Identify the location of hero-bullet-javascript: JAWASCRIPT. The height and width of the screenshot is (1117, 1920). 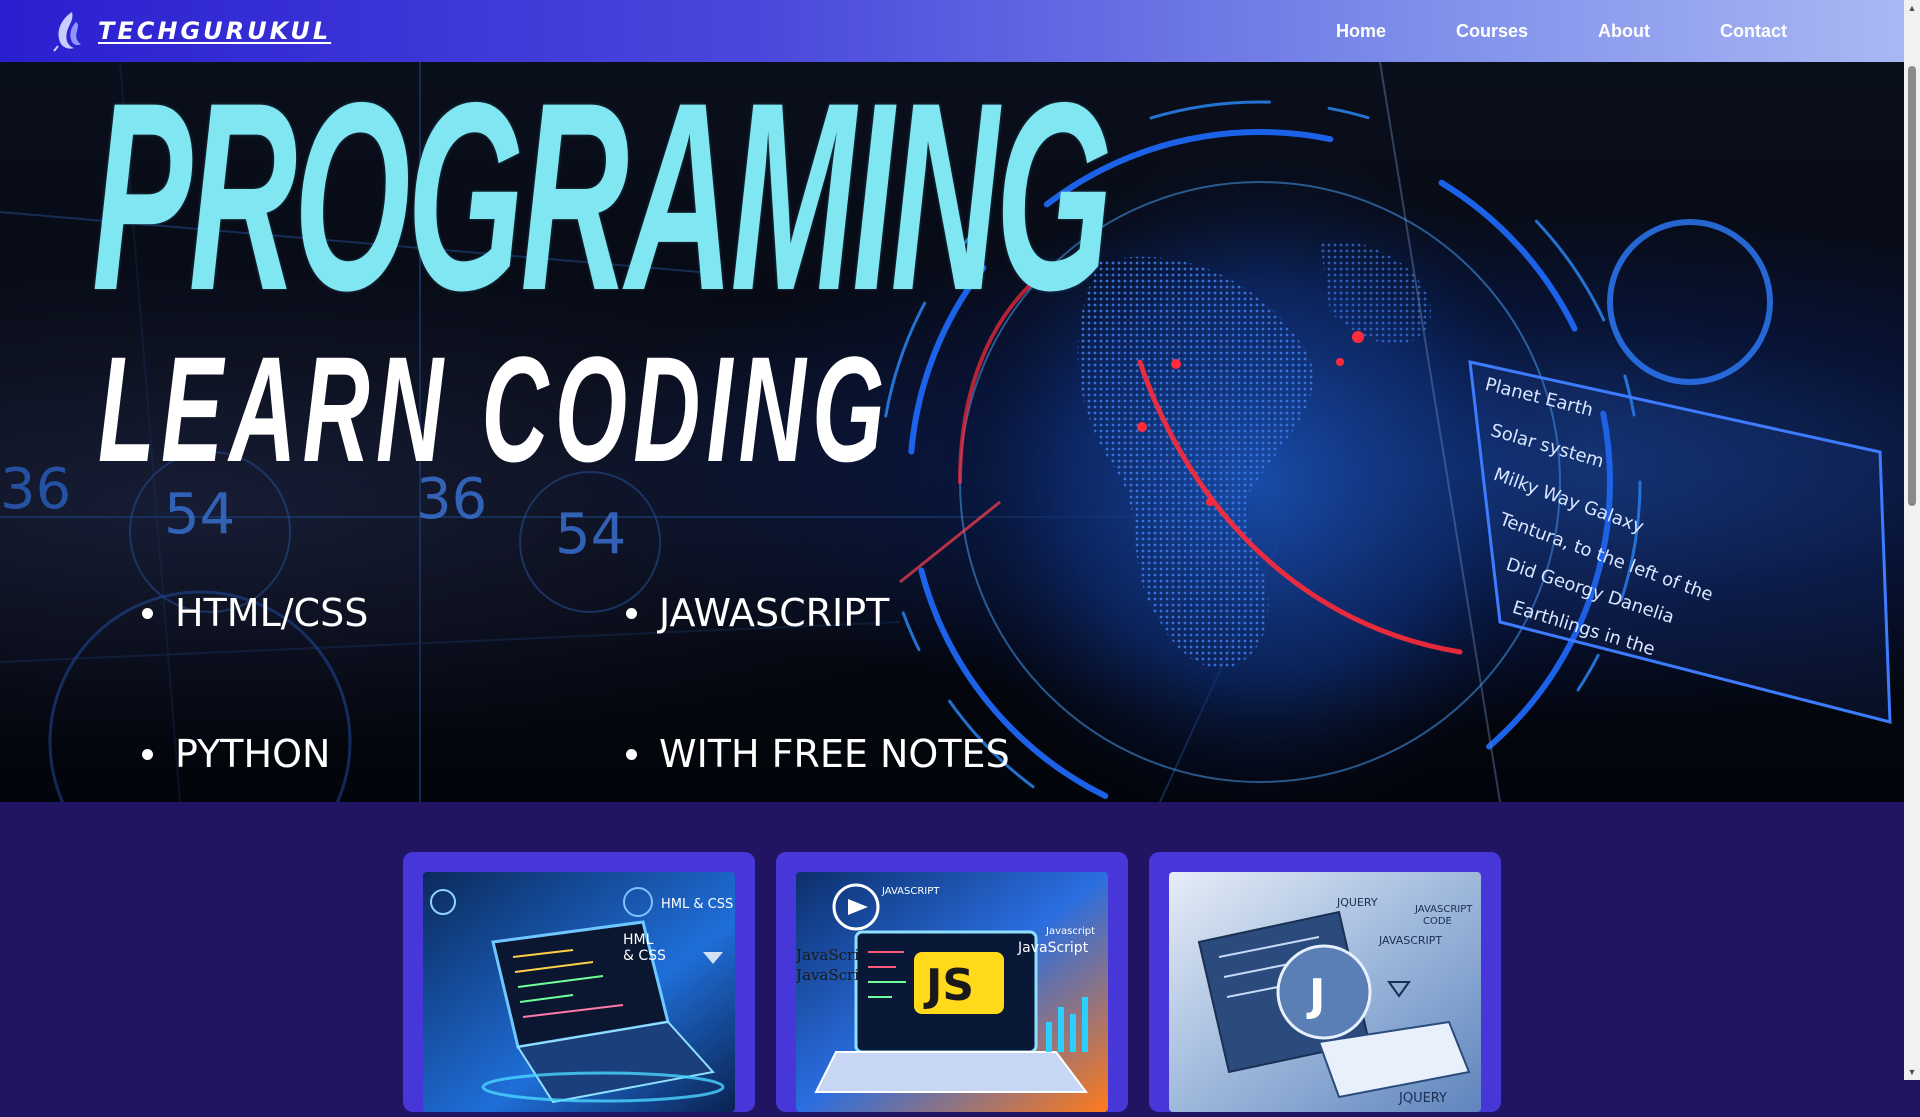
(757, 613).